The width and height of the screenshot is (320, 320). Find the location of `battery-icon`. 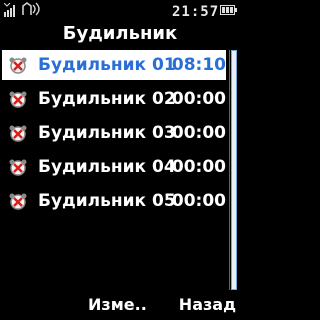

battery-icon is located at coordinates (228, 10).